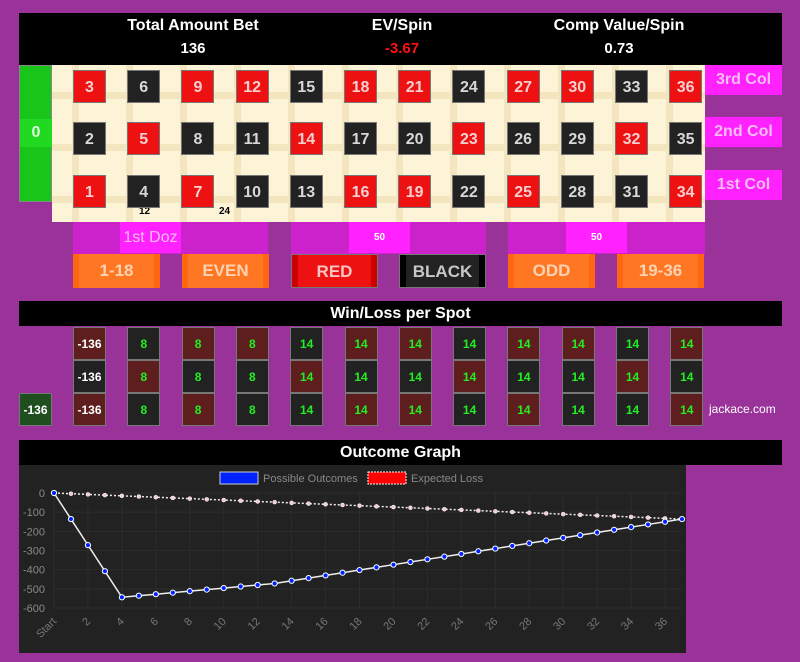  What do you see at coordinates (220, 624) in the screenshot?
I see `x-tick-label: 10` at bounding box center [220, 624].